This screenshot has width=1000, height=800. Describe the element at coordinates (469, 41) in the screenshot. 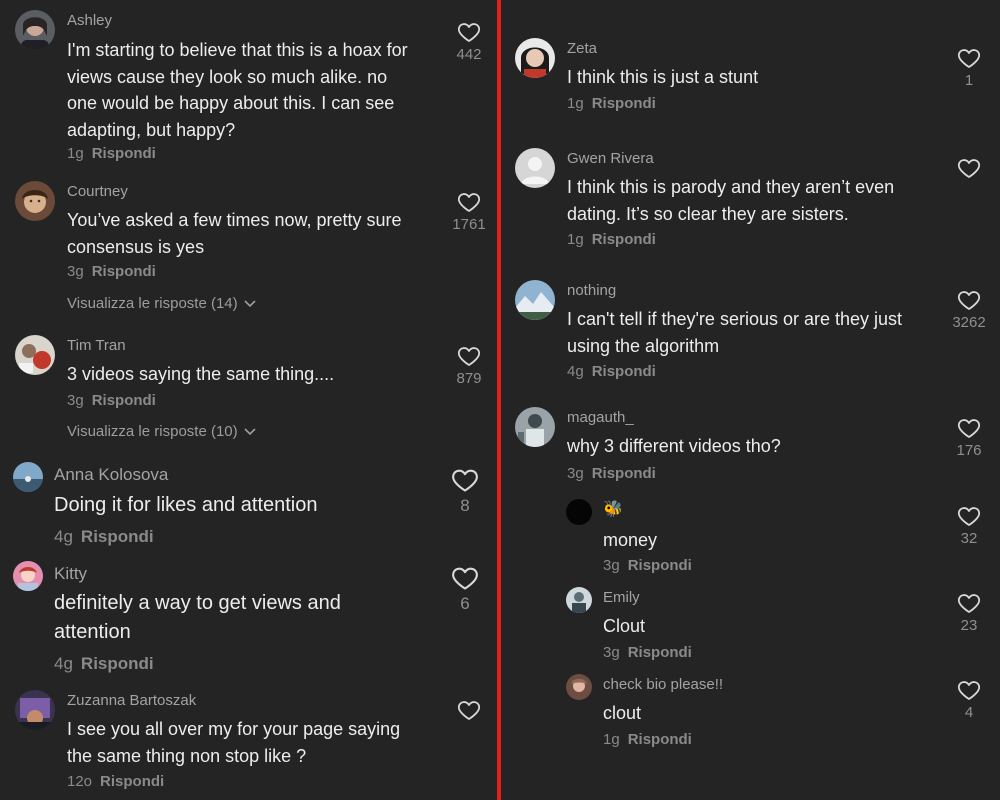

I see `like-button: 442` at that location.